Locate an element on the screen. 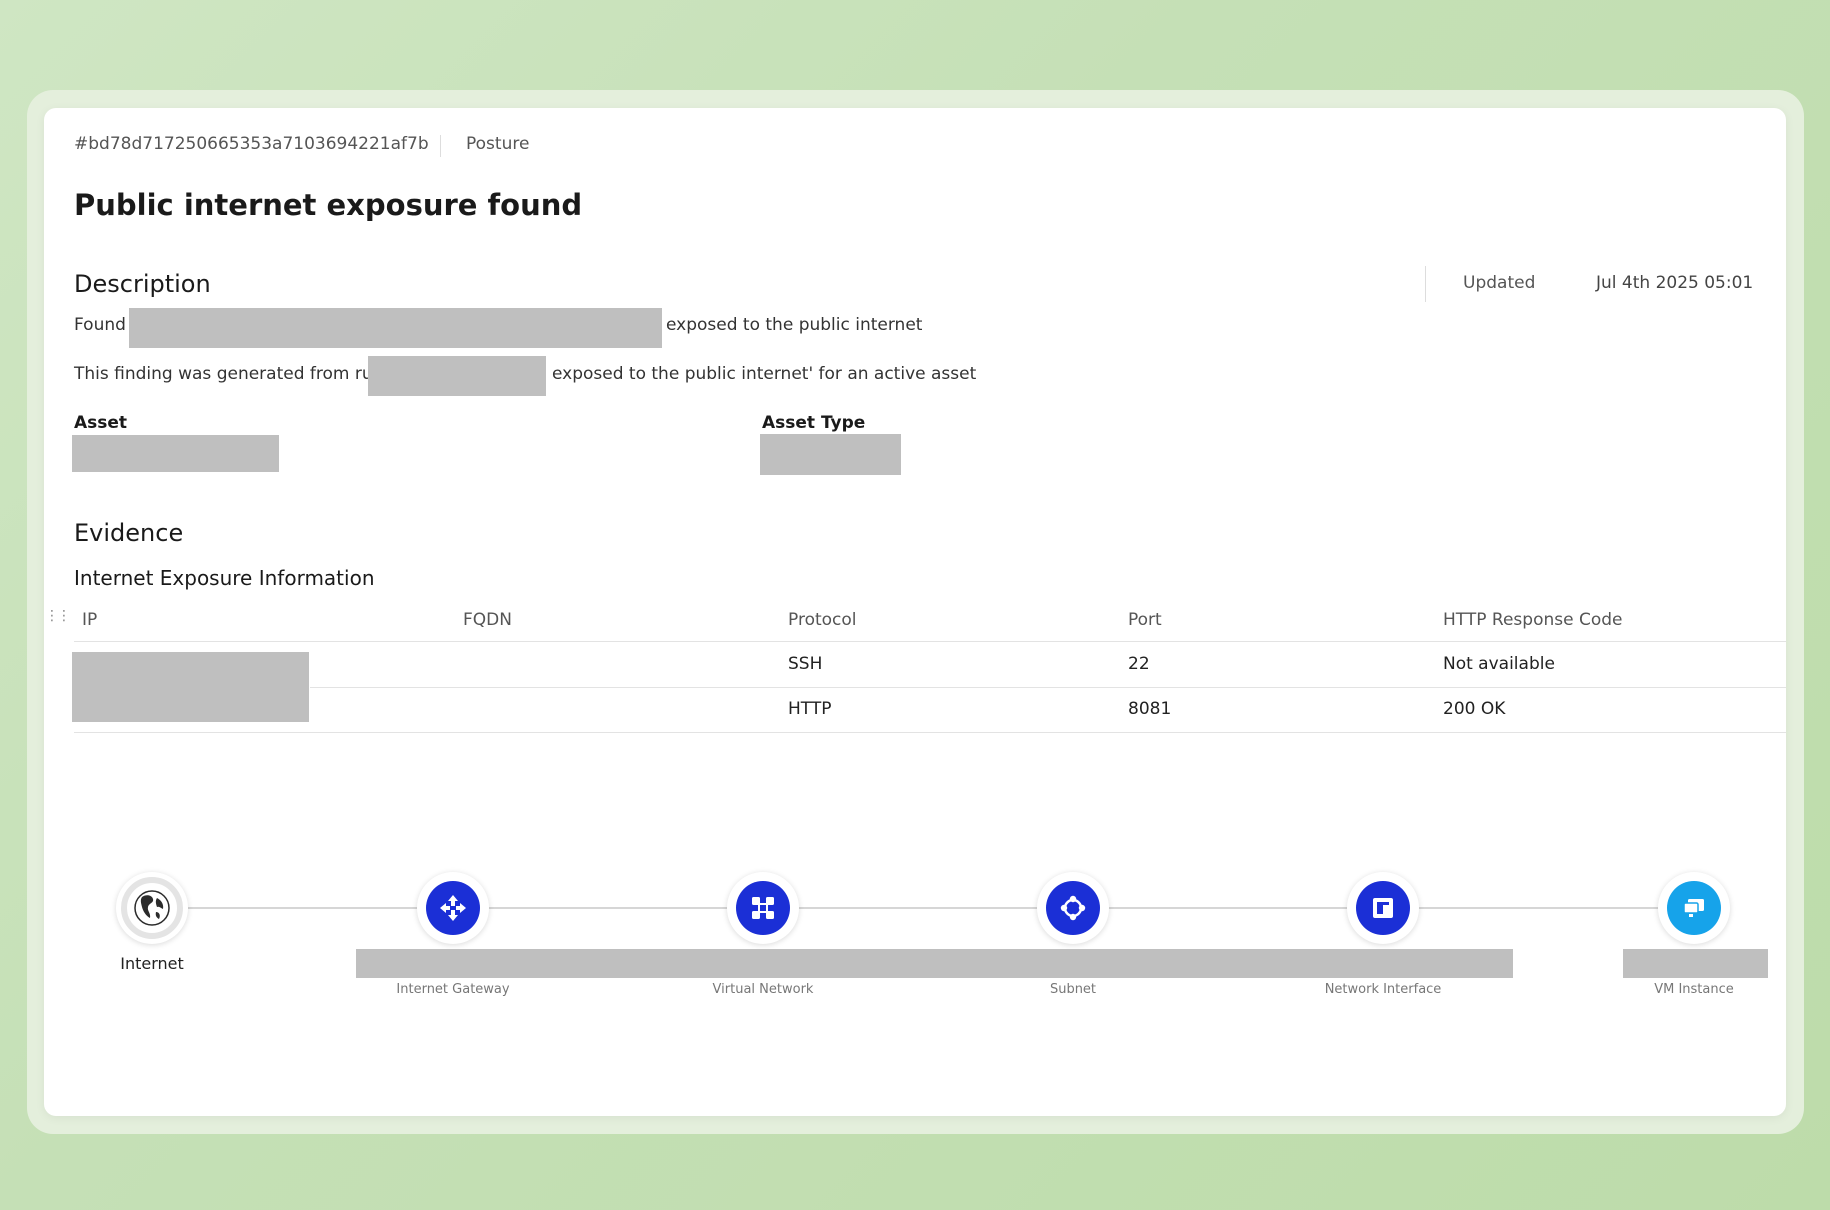 Image resolution: width=1830 pixels, height=1210 pixels. globe-icon is located at coordinates (152, 908).